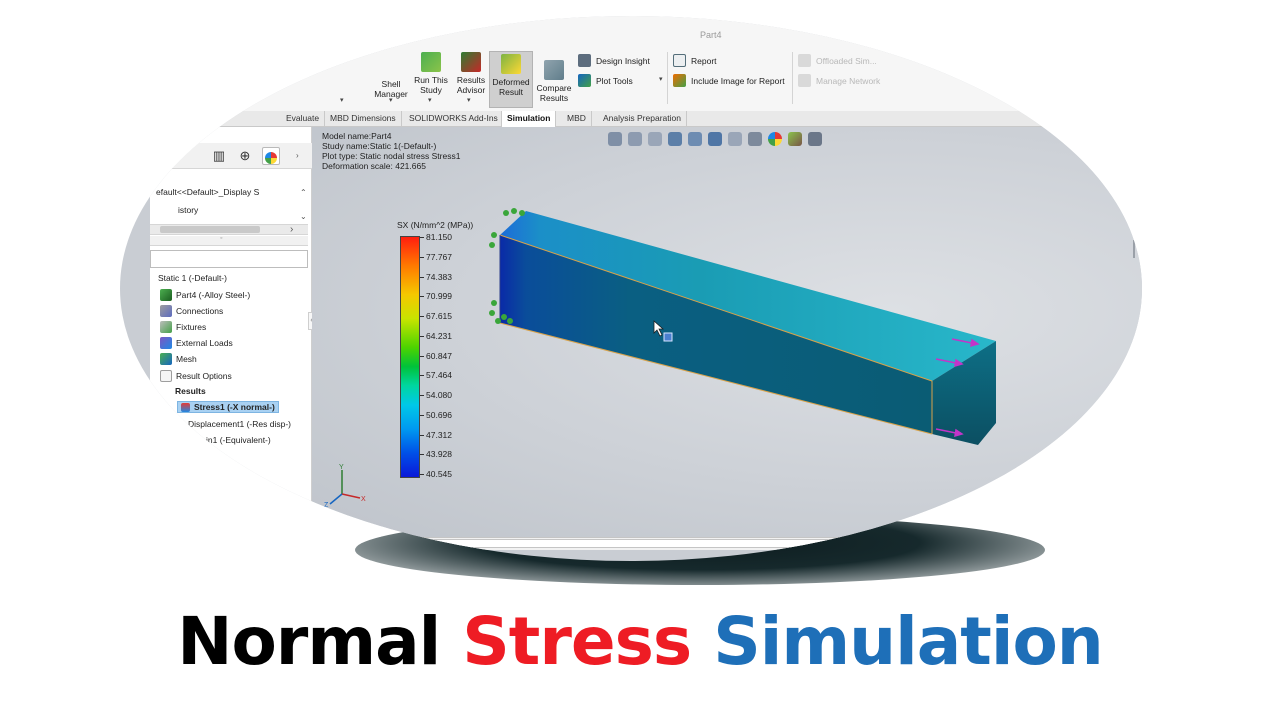 The image size is (1280, 720). I want to click on shell-manager-icon, so click(391, 66).